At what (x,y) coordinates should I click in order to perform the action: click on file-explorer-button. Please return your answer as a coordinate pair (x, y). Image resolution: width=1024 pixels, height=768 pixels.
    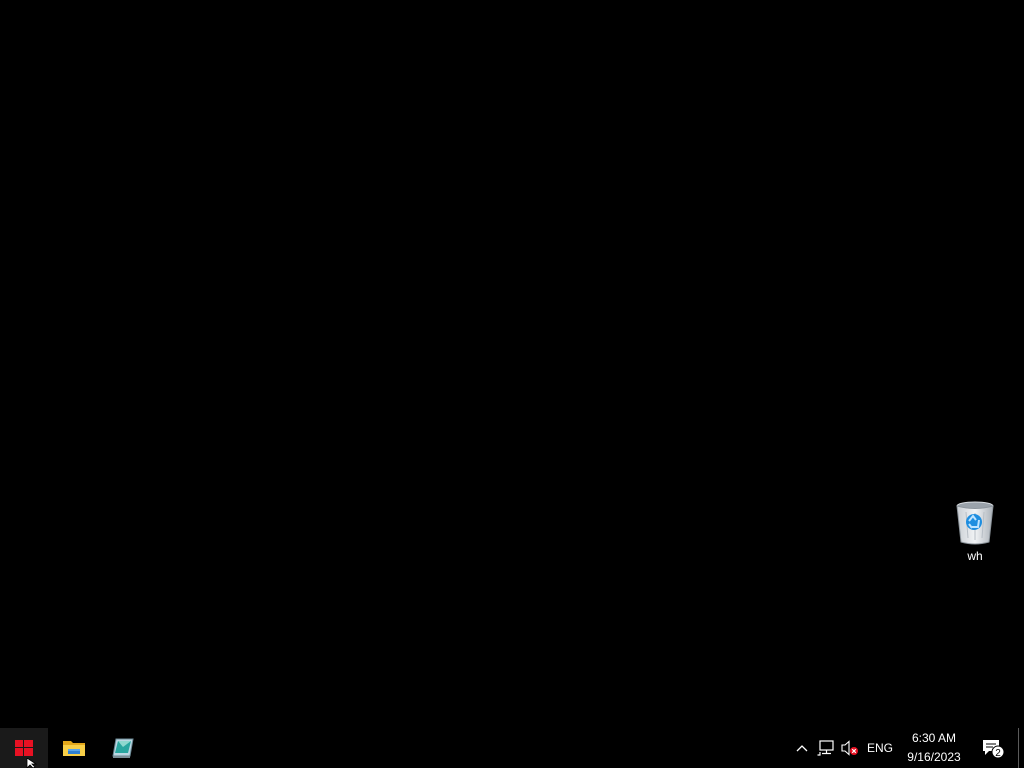
    Looking at the image, I should click on (74, 748).